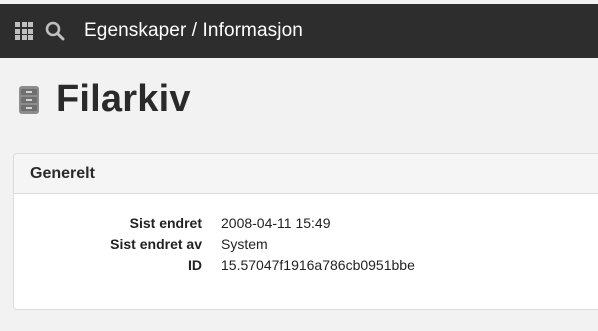  I want to click on page-title: Filarkiv, so click(123, 99).